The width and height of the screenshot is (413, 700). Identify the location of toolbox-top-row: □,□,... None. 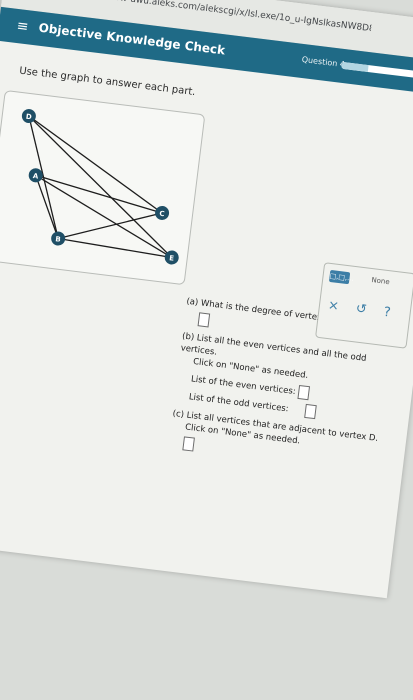
(369, 281).